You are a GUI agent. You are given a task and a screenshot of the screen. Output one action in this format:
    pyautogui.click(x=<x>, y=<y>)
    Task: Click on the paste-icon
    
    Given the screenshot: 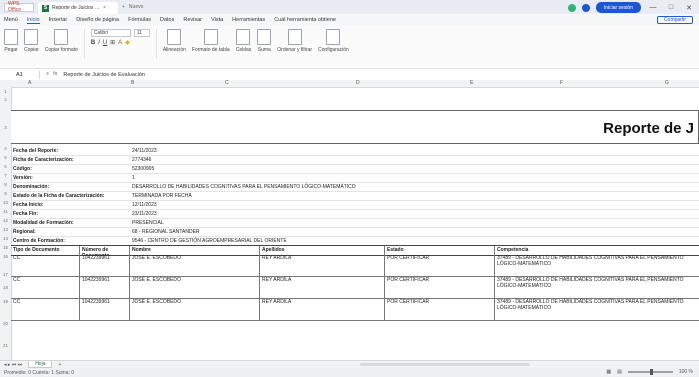 What is the action you would take?
    pyautogui.click(x=11, y=37)
    